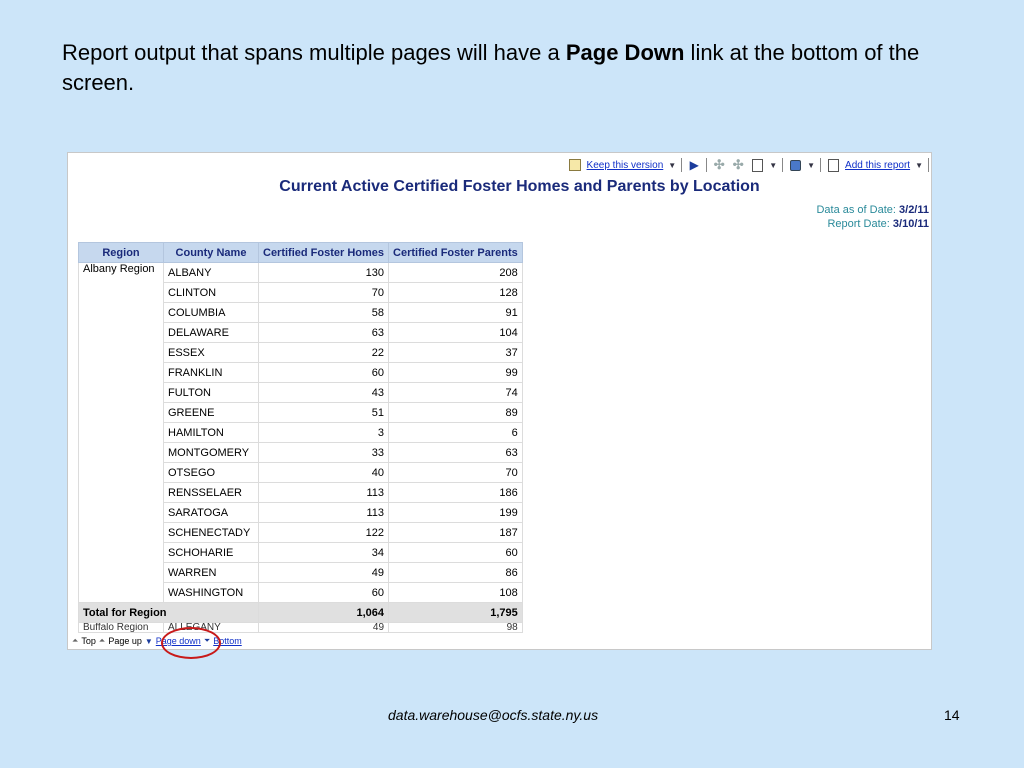 The image size is (1024, 768). Describe the element at coordinates (575, 165) in the screenshot. I see `folder-icon` at that location.